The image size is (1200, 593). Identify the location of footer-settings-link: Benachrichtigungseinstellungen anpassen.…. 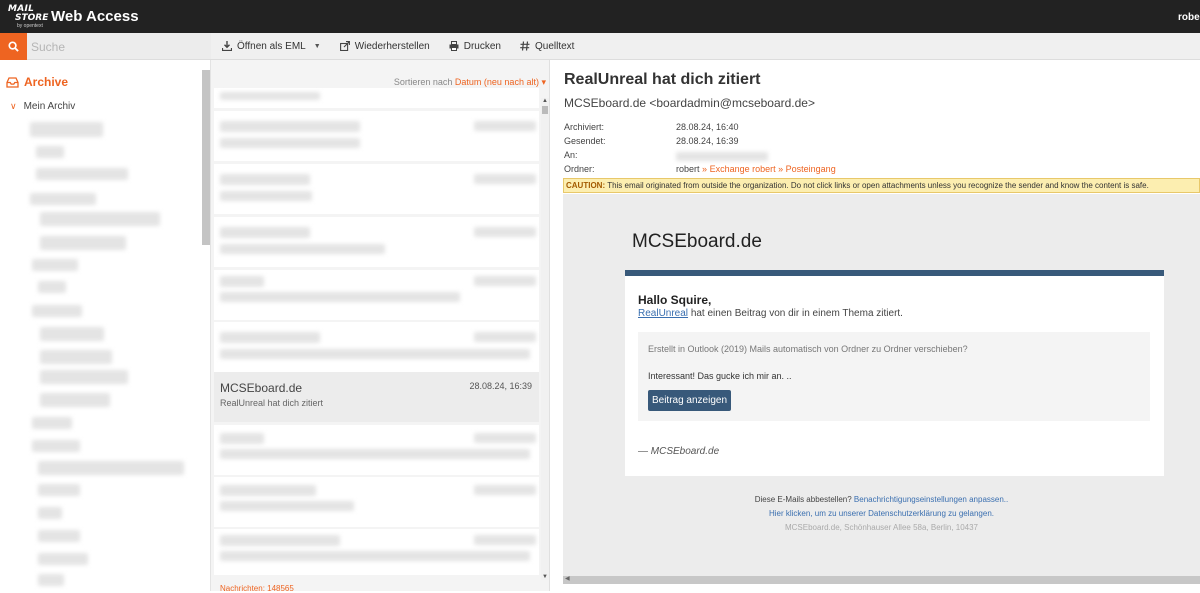
(931, 499).